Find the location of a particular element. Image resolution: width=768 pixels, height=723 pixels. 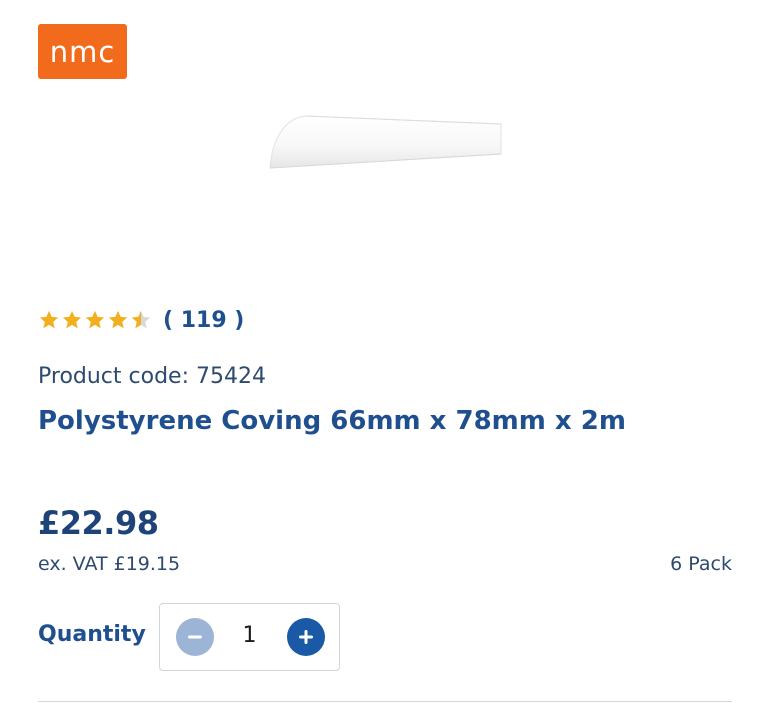

product-price: £22.98 is located at coordinates (98, 523).